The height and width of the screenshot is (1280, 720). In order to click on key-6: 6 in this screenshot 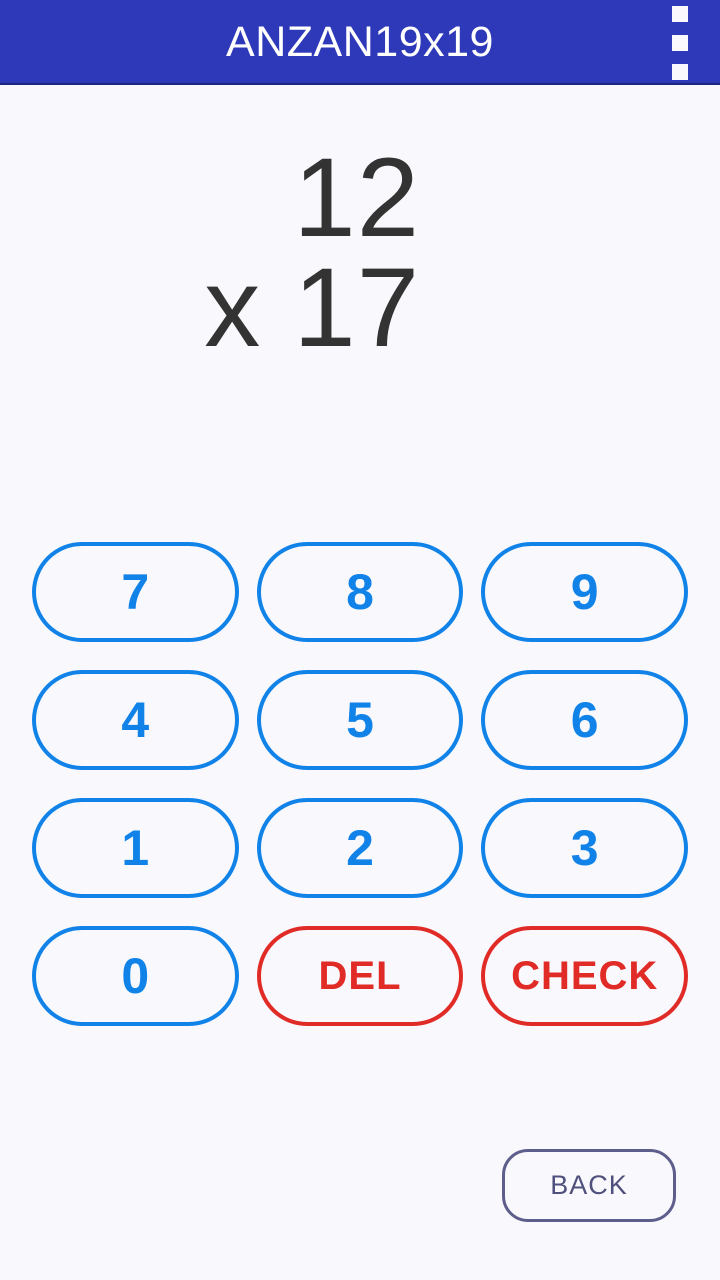, I will do `click(585, 720)`.